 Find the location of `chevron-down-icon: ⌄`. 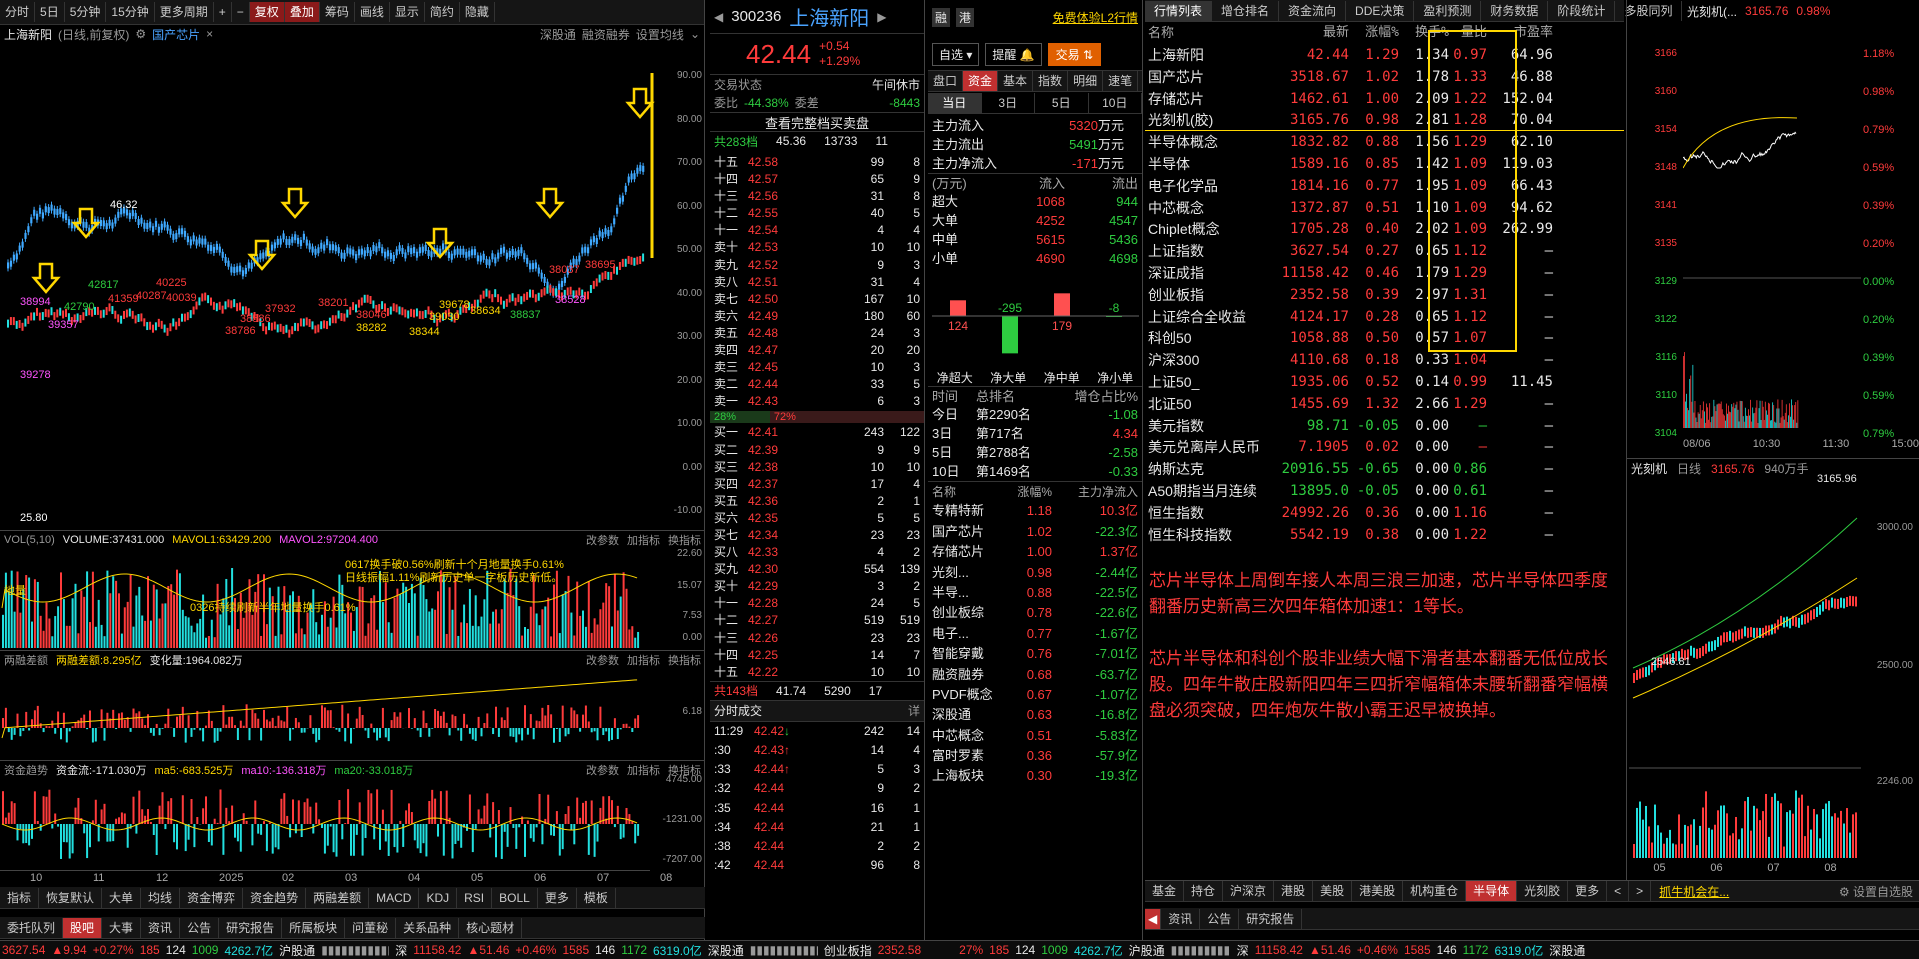

chevron-down-icon: ⌄ is located at coordinates (695, 34).